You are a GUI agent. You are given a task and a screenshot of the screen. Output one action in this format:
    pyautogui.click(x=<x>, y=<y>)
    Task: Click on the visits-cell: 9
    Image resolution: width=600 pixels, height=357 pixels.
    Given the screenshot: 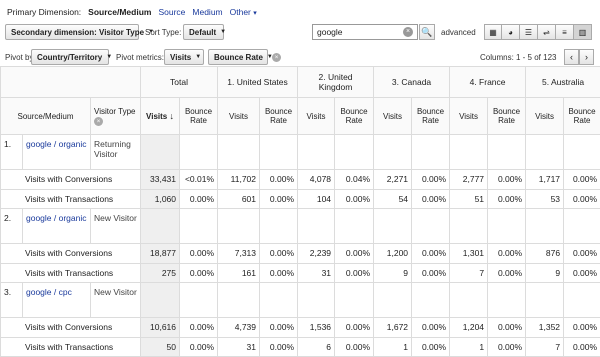 What is the action you would take?
    pyautogui.click(x=545, y=273)
    